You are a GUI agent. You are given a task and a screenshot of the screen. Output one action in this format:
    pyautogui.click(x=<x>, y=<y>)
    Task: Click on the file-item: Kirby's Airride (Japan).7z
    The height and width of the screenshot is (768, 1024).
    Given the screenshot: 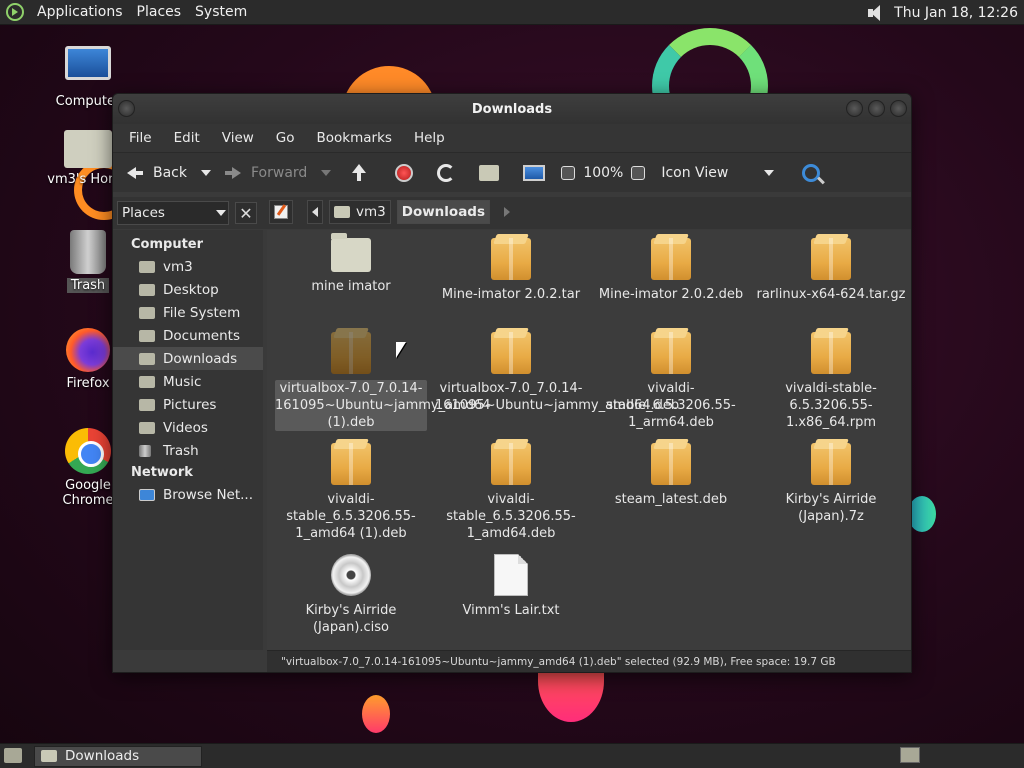 What is the action you would take?
    pyautogui.click(x=831, y=484)
    